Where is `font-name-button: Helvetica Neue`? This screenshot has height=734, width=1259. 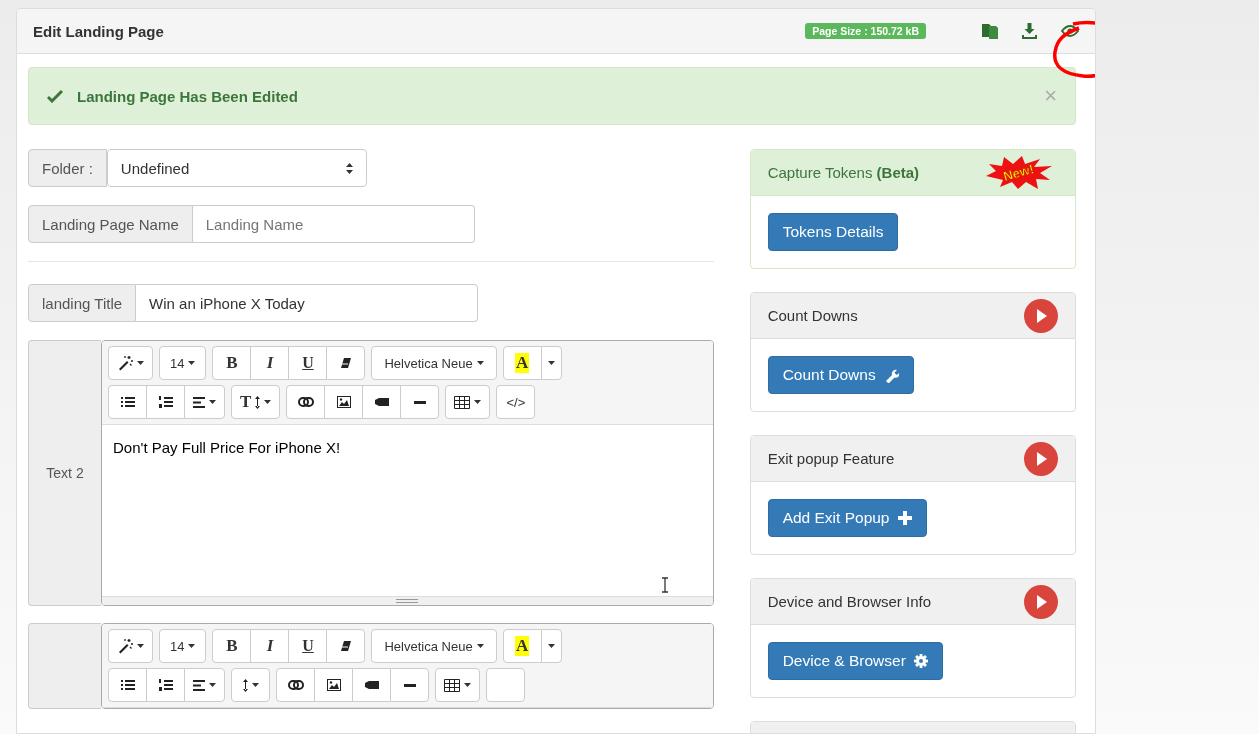 font-name-button: Helvetica Neue is located at coordinates (434, 363).